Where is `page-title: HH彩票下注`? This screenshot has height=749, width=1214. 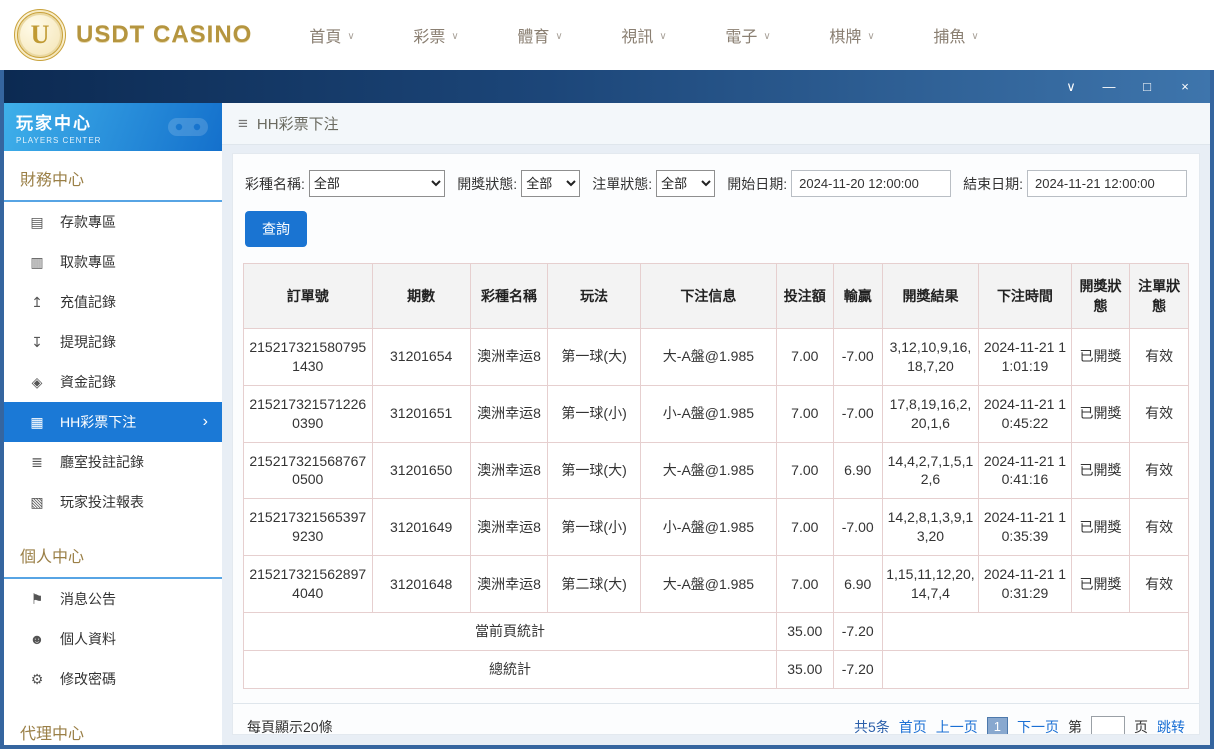 page-title: HH彩票下注 is located at coordinates (297, 124).